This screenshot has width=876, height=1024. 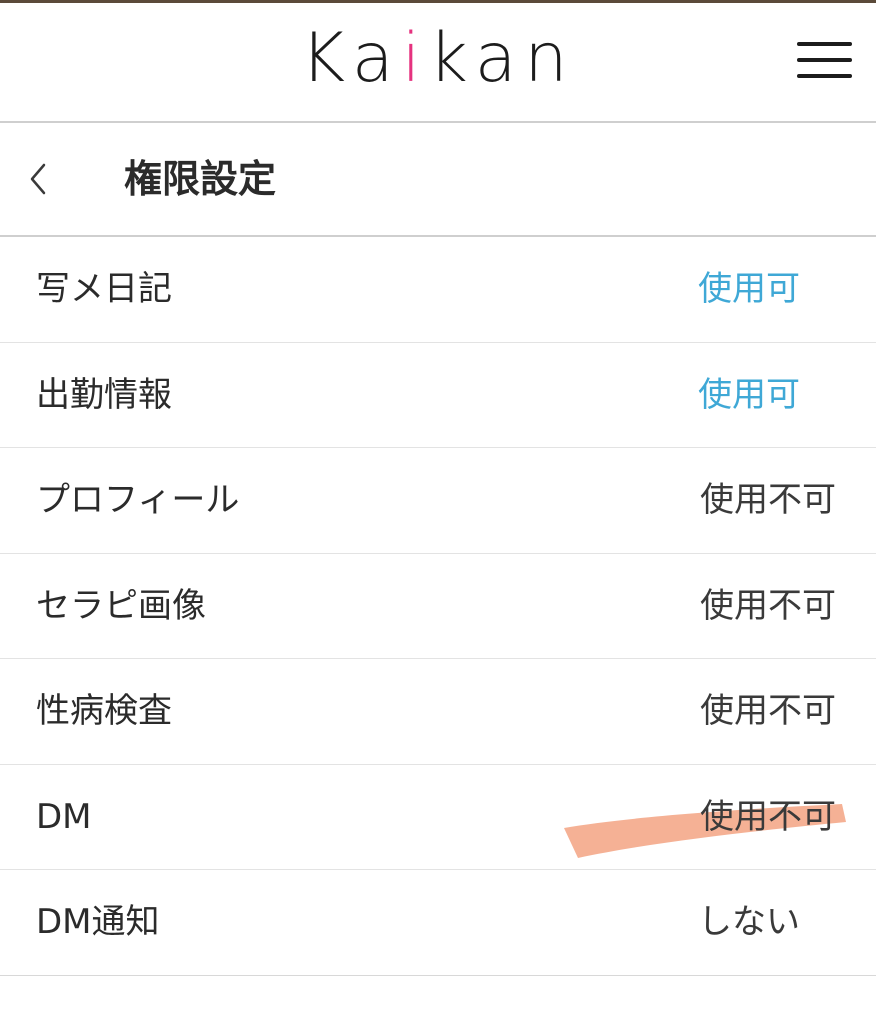 I want to click on permission-row-dm-notification: DM通知 しない, so click(x=438, y=923).